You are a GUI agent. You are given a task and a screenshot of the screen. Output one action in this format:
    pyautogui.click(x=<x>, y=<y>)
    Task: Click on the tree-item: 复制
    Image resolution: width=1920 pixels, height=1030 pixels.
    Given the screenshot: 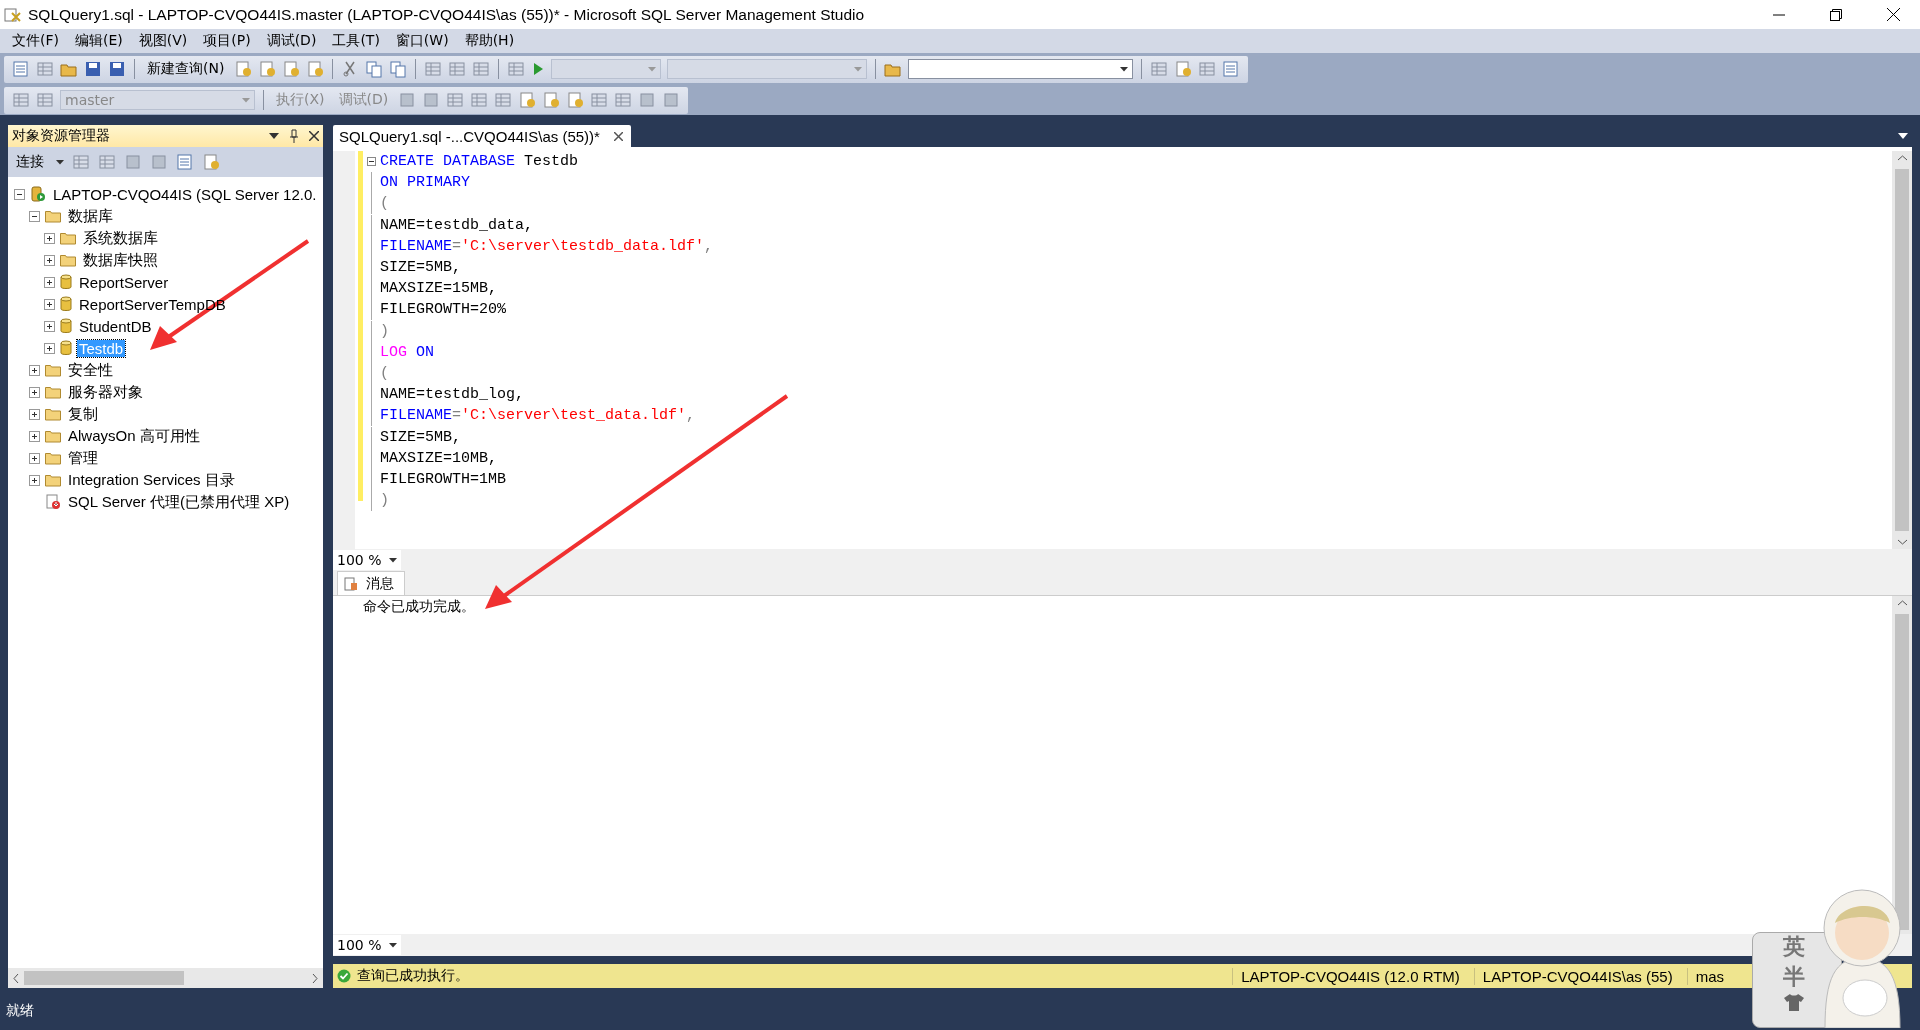 What is the action you would take?
    pyautogui.click(x=83, y=414)
    